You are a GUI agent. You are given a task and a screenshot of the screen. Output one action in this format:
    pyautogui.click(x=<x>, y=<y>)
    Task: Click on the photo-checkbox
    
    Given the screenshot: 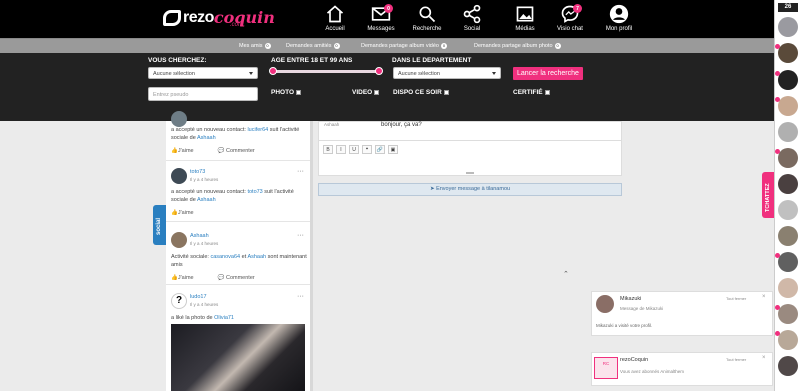 What is the action you would take?
    pyautogui.click(x=298, y=92)
    